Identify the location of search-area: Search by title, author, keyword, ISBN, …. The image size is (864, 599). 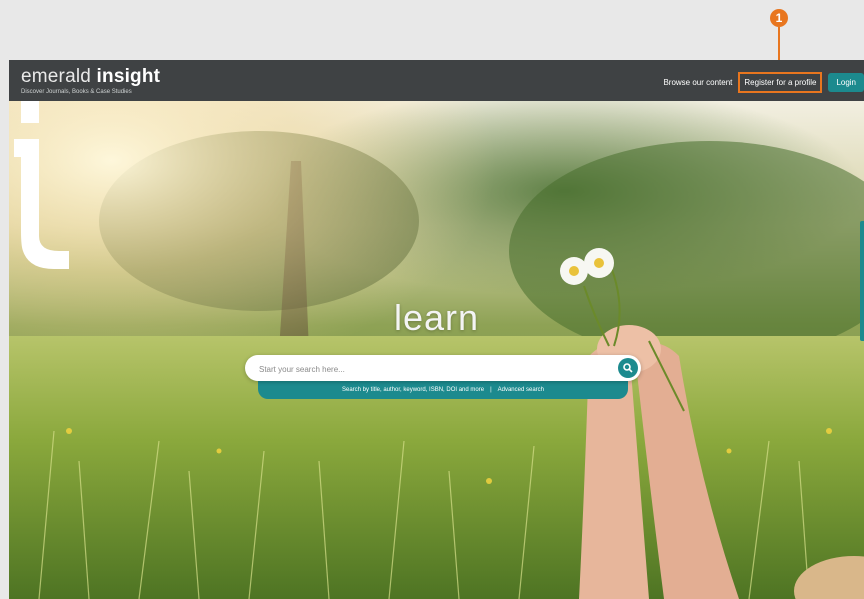
(443, 377).